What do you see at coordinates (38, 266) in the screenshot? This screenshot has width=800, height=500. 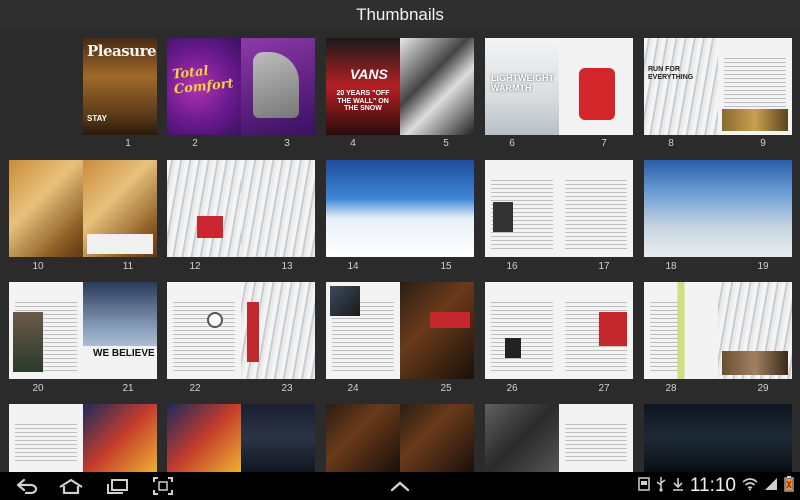 I see `page-number: 10` at bounding box center [38, 266].